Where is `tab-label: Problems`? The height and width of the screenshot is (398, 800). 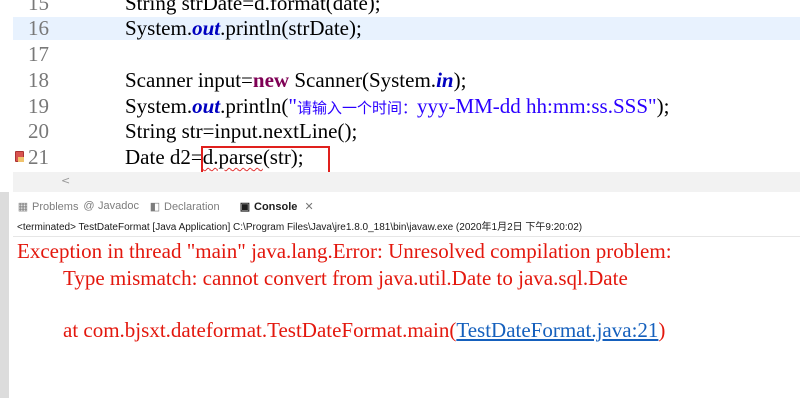 tab-label: Problems is located at coordinates (55, 207).